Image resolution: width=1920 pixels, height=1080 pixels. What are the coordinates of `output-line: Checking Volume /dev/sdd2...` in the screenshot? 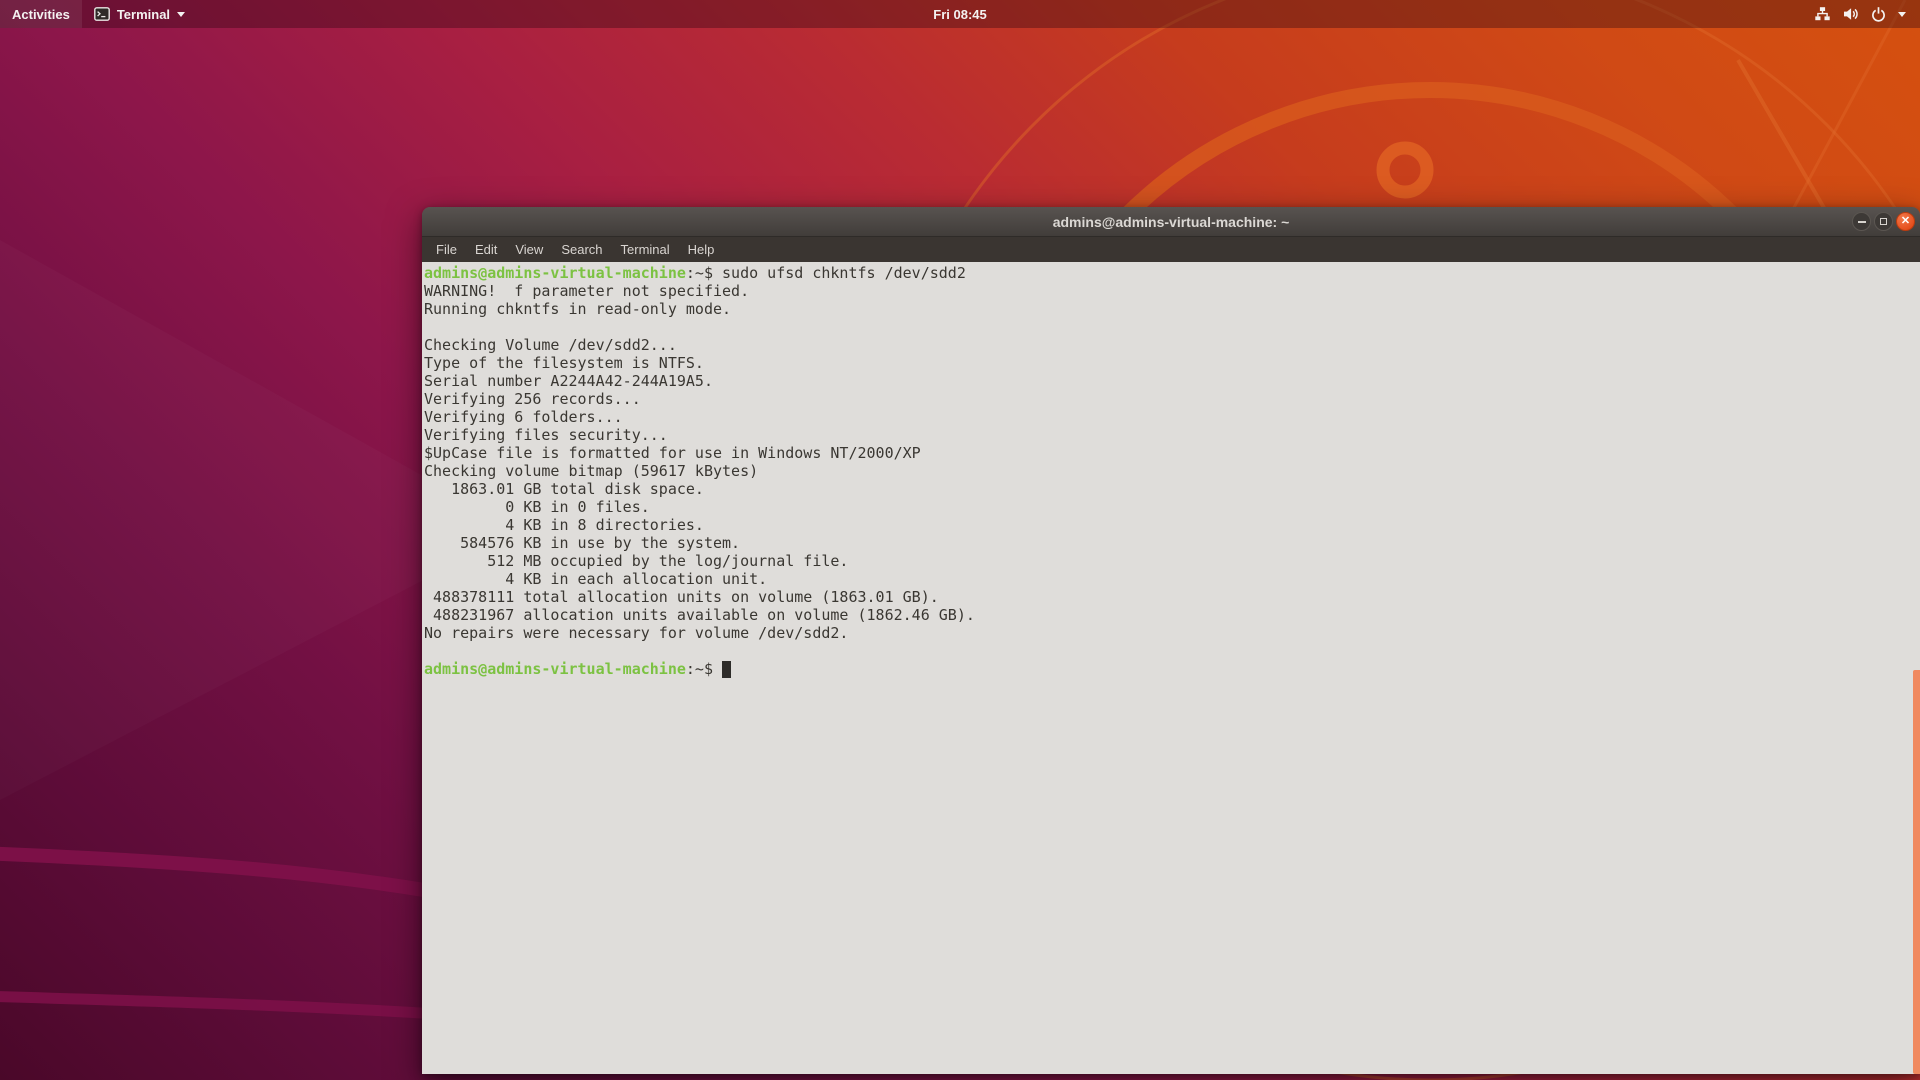 It's located at (550, 345).